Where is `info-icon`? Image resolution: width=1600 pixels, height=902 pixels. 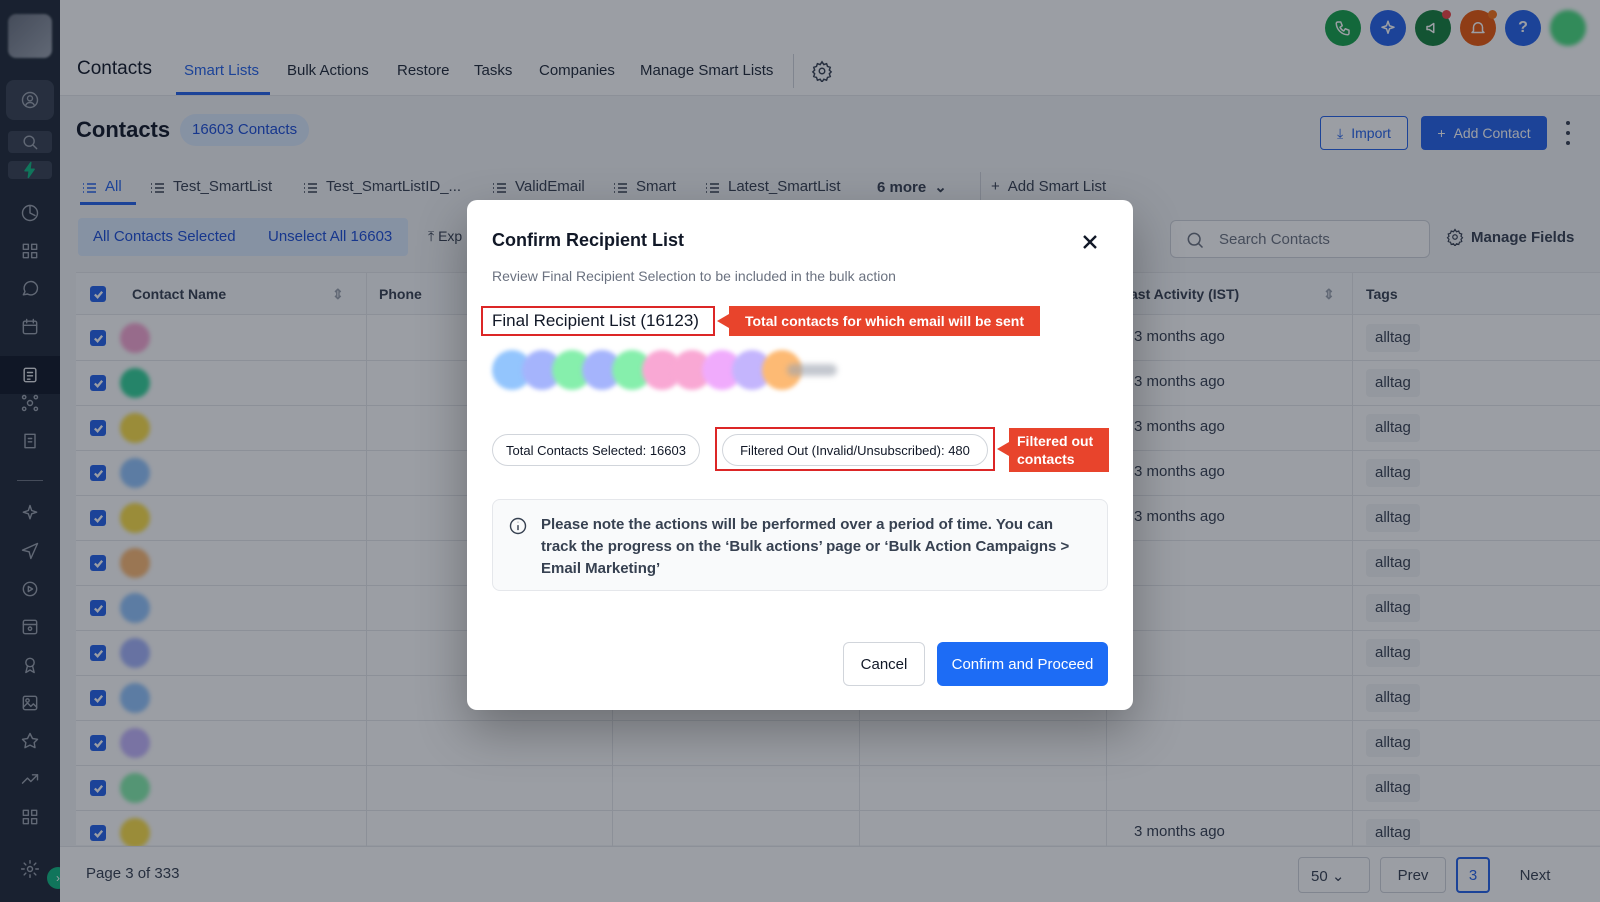
info-icon is located at coordinates (518, 526).